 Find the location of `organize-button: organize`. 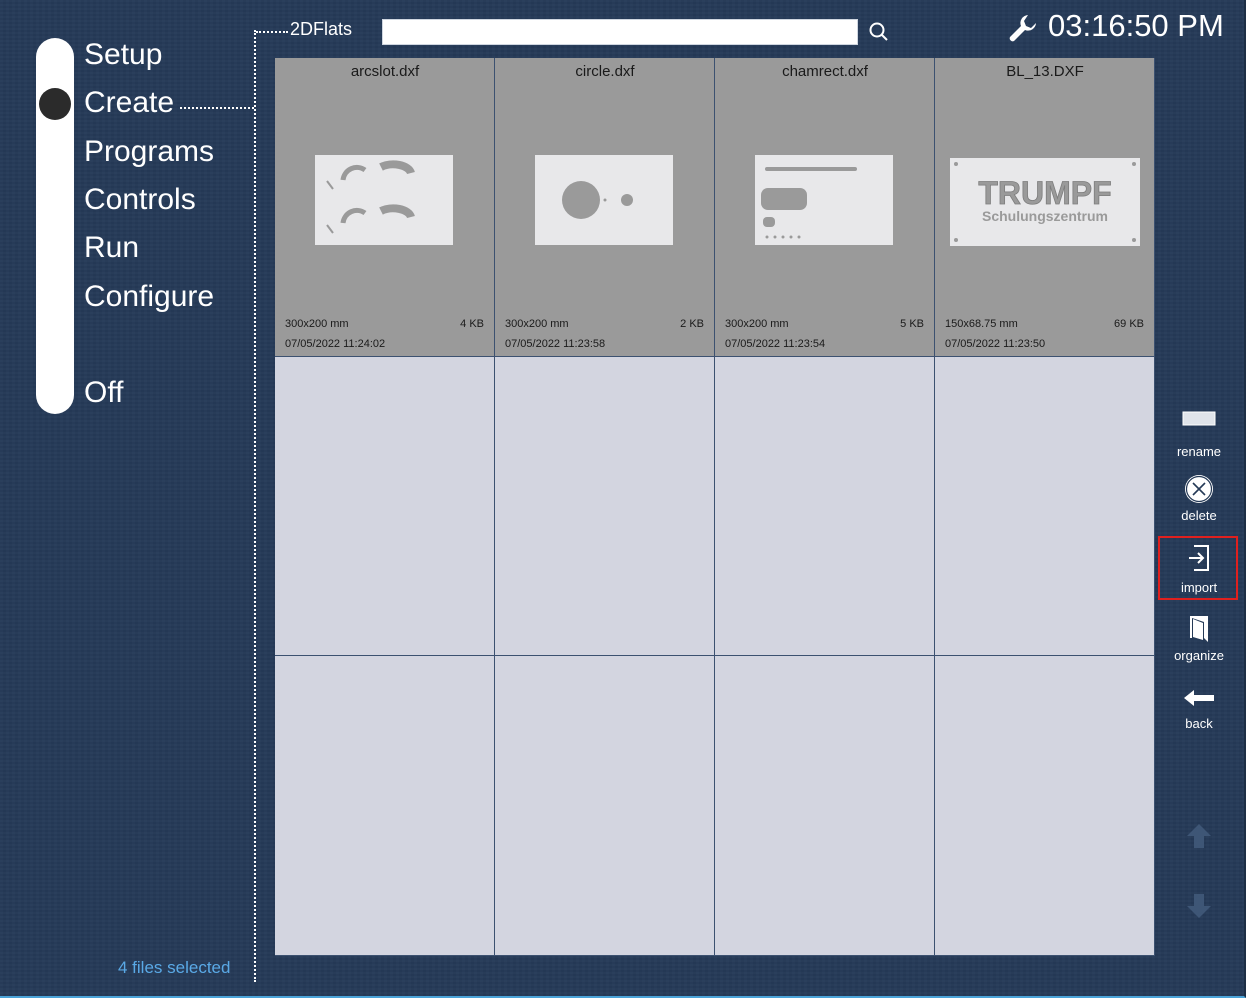

organize-button: organize is located at coordinates (1199, 645).